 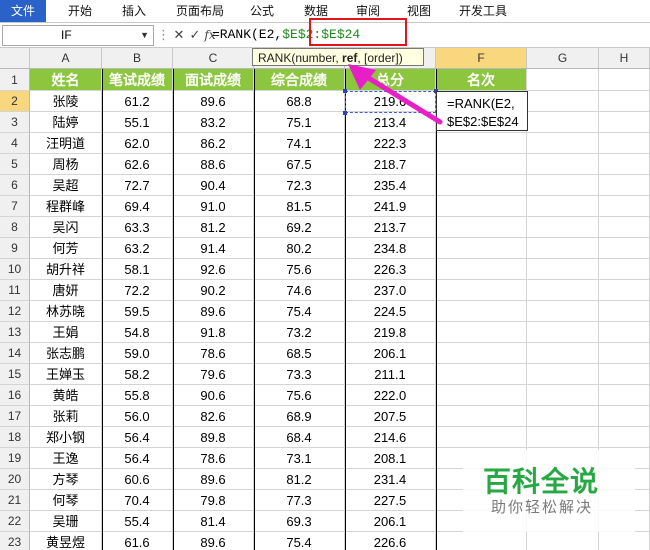 What do you see at coordinates (15, 521) in the screenshot?
I see `row-header: 22` at bounding box center [15, 521].